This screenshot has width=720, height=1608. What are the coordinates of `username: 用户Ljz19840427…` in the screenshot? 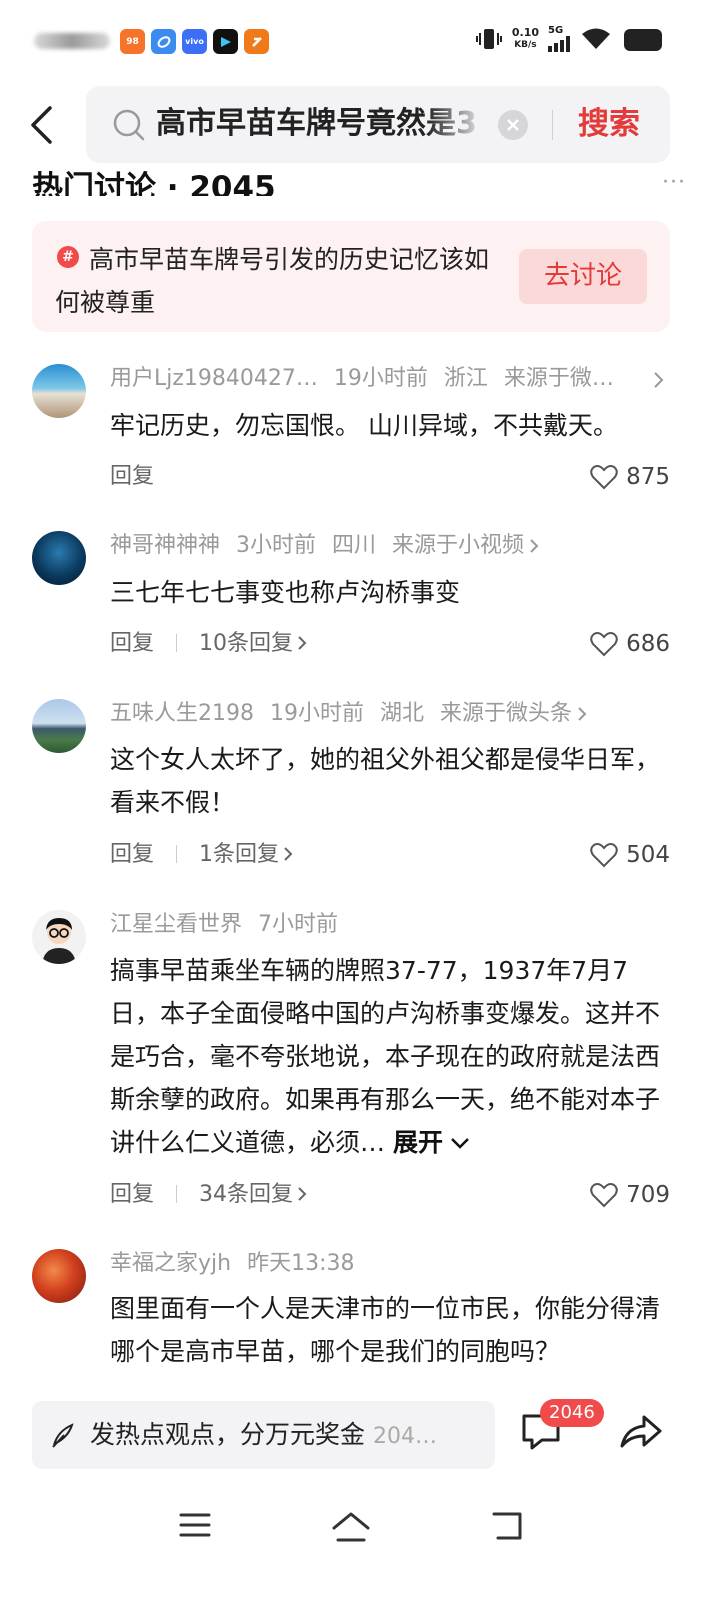 It's located at (214, 378).